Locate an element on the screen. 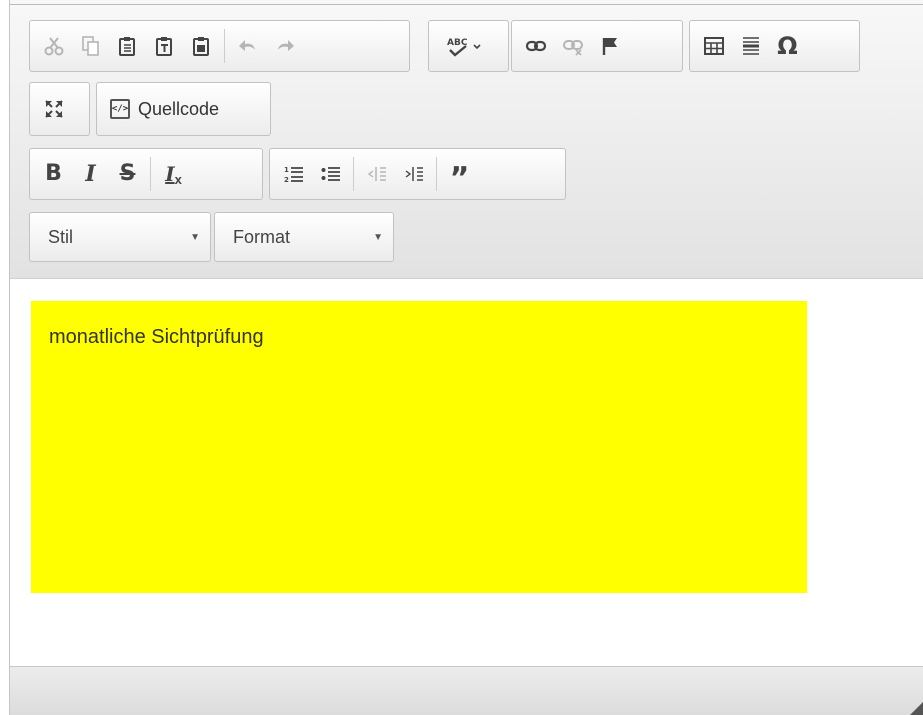  italic-icon: I is located at coordinates (90, 174).